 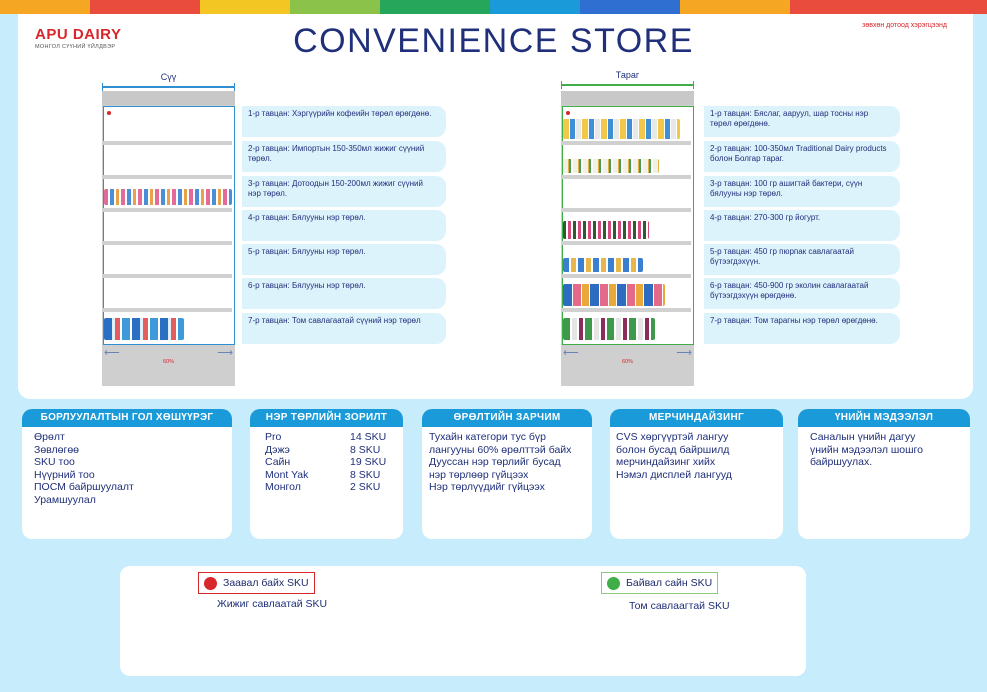 I want to click on card-title: МЕРЧИНДАЙЗИНГ, so click(x=696, y=418).